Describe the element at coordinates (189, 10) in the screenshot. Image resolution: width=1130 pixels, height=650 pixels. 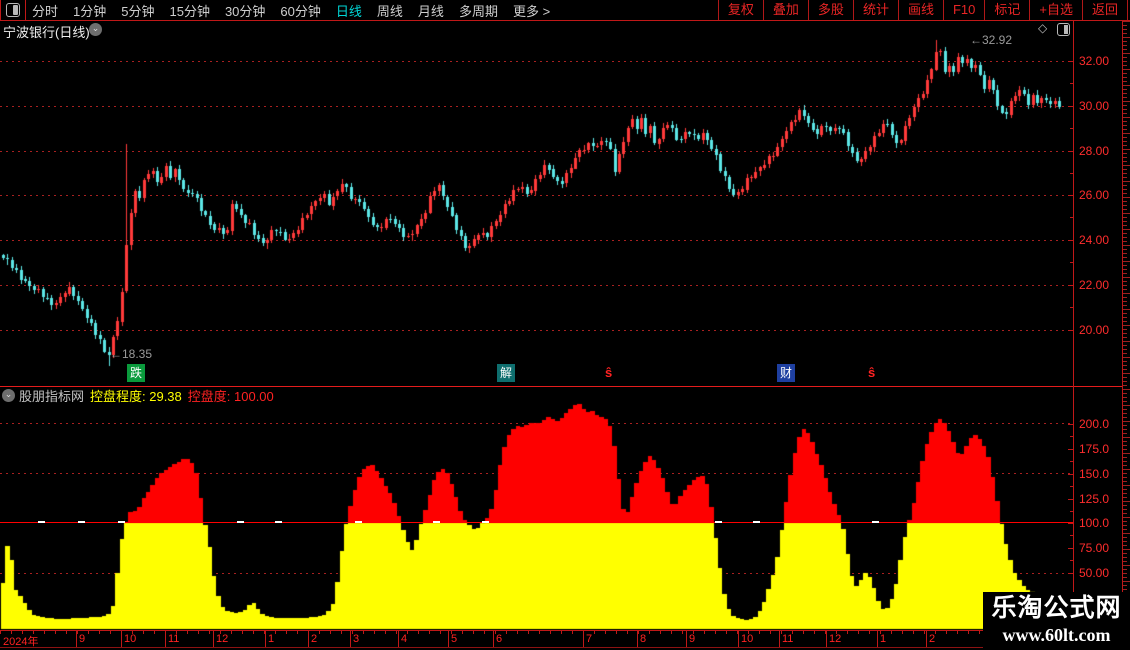
I see `period-item-15分钟: 15分钟` at that location.